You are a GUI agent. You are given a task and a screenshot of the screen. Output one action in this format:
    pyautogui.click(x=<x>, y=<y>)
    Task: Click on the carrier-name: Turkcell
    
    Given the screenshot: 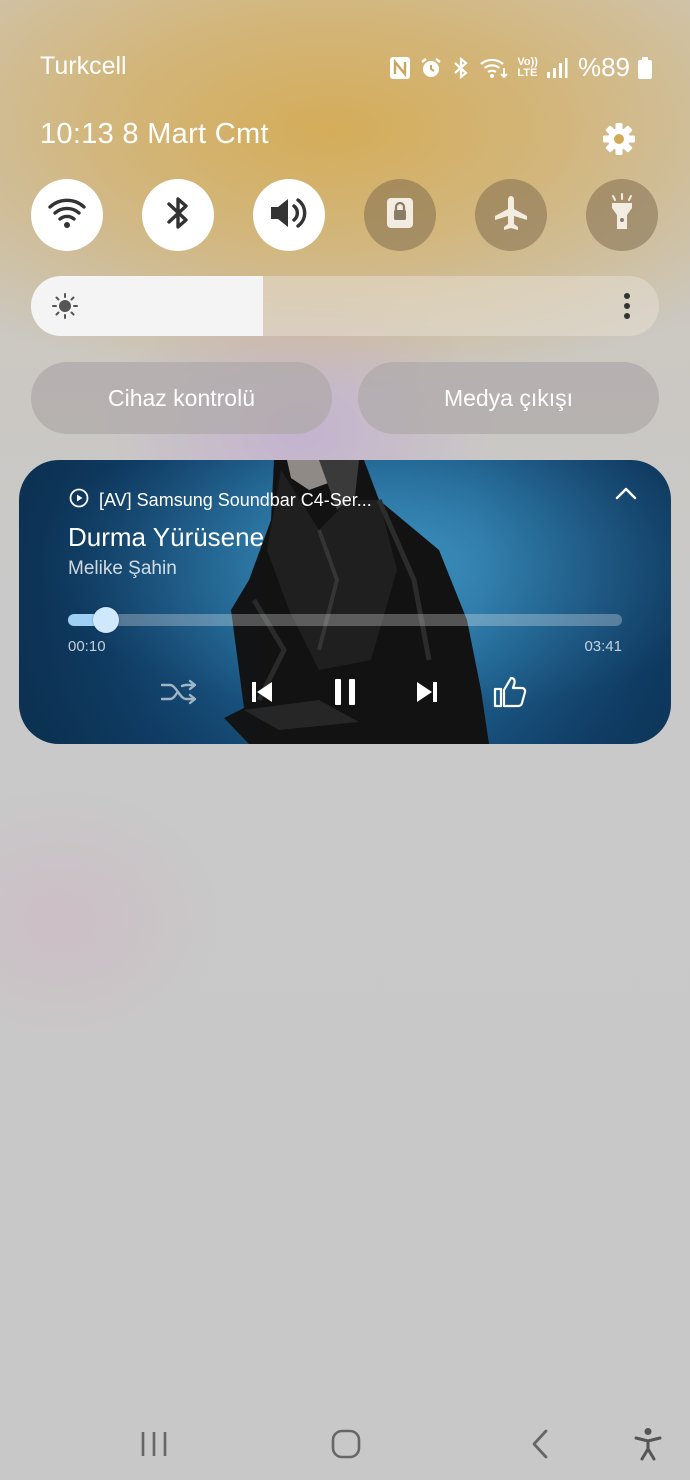 What is the action you would take?
    pyautogui.click(x=83, y=66)
    